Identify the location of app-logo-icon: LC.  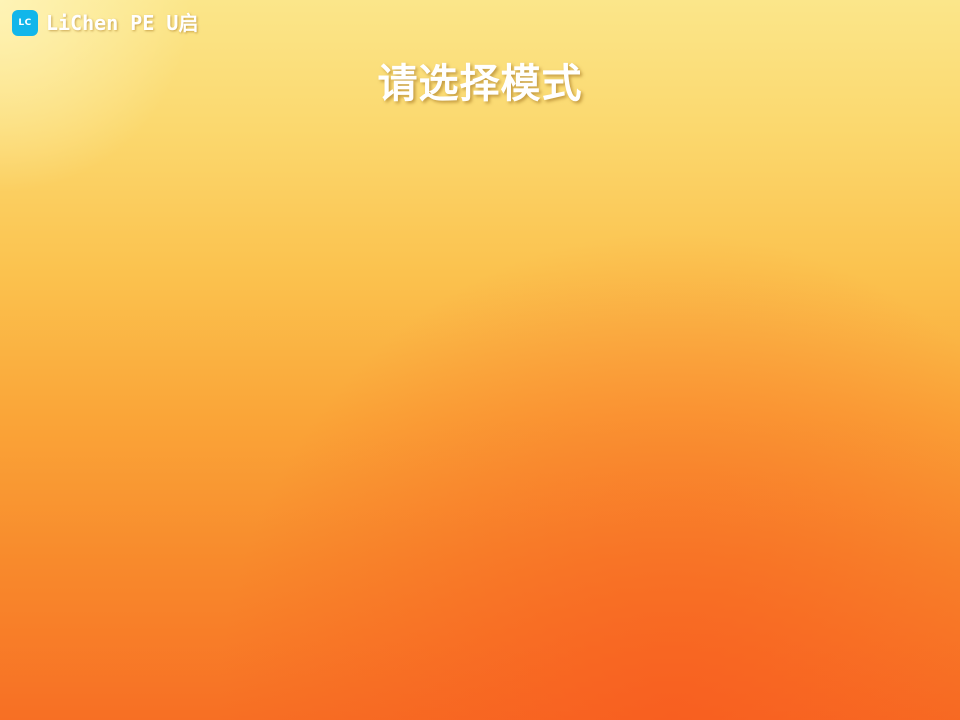
(25, 23).